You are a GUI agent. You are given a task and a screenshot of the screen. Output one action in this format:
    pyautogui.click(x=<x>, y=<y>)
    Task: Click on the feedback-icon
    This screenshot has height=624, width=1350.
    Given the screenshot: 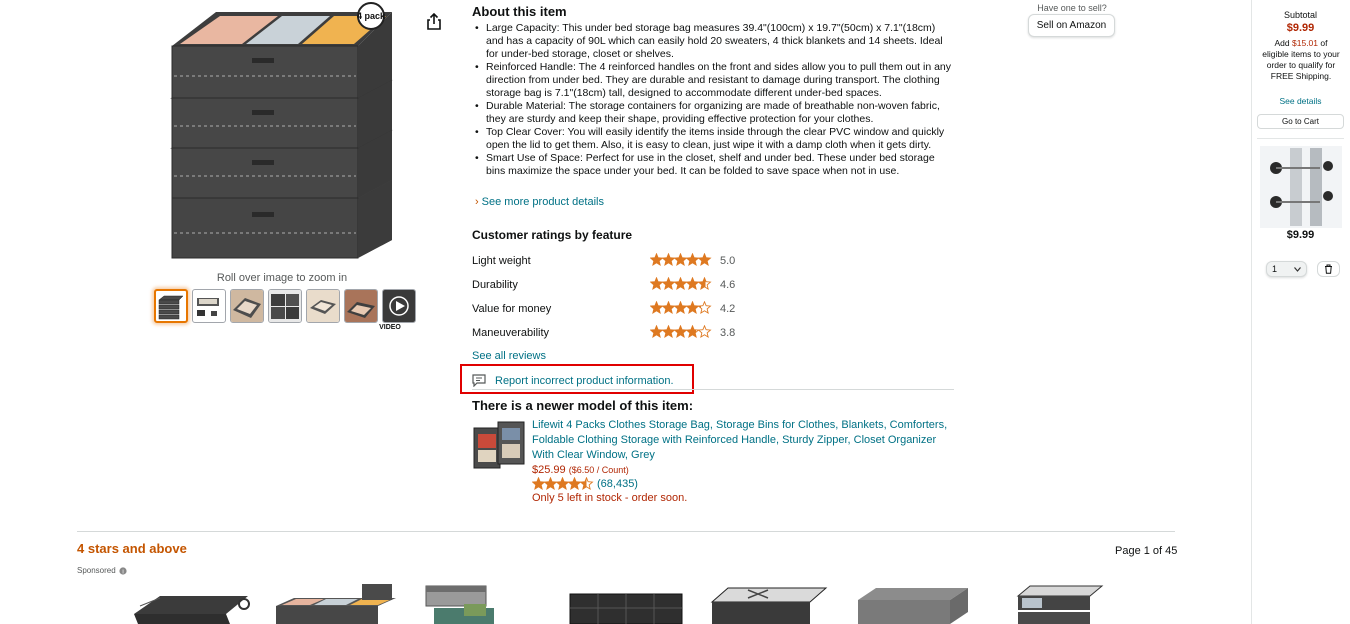 What is the action you would take?
    pyautogui.click(x=479, y=380)
    